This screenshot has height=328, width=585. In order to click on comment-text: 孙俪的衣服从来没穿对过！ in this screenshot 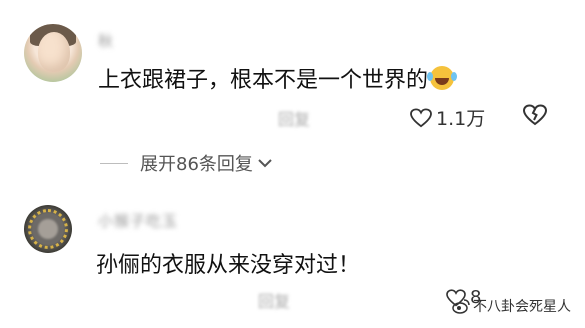, I will do `click(228, 265)`.